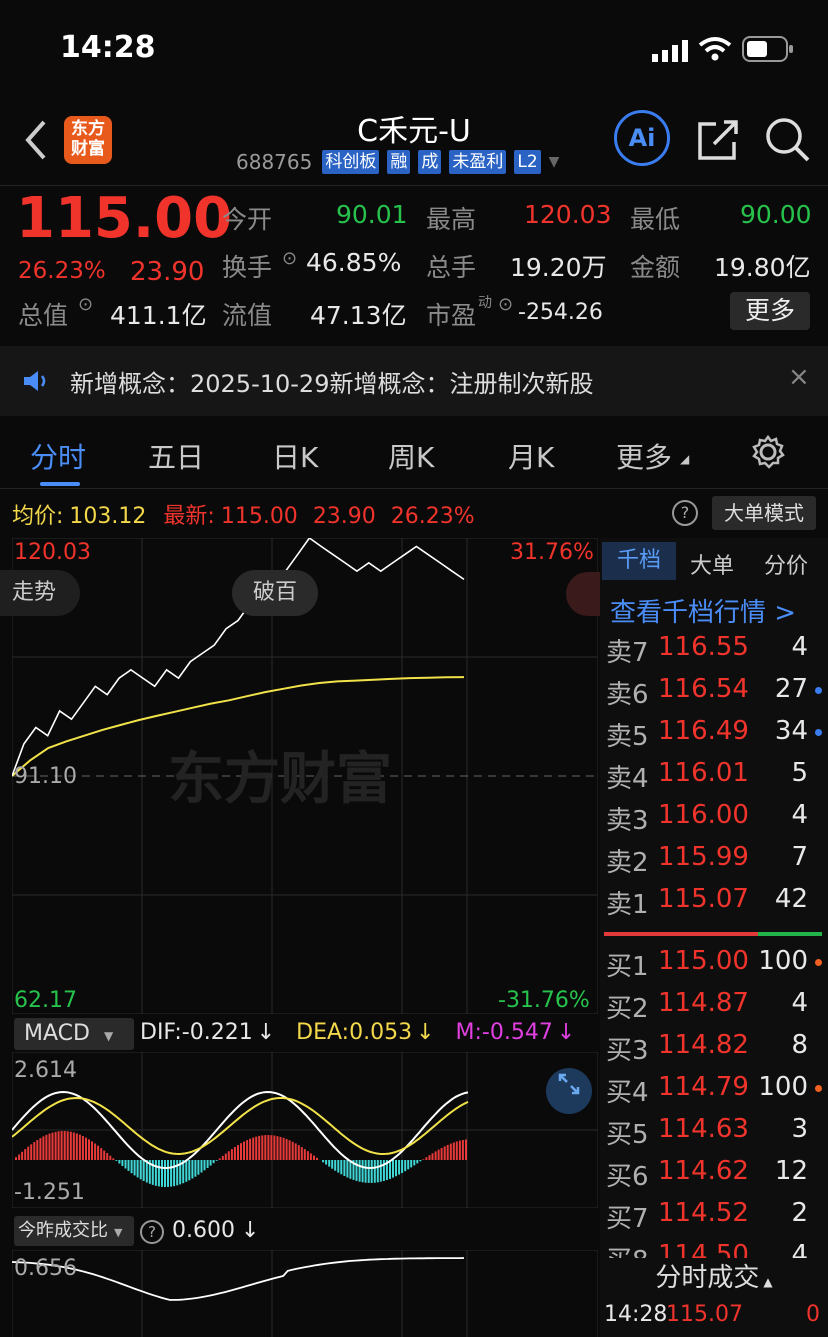  I want to click on orderbook-tab-depth: 千档, so click(639, 561).